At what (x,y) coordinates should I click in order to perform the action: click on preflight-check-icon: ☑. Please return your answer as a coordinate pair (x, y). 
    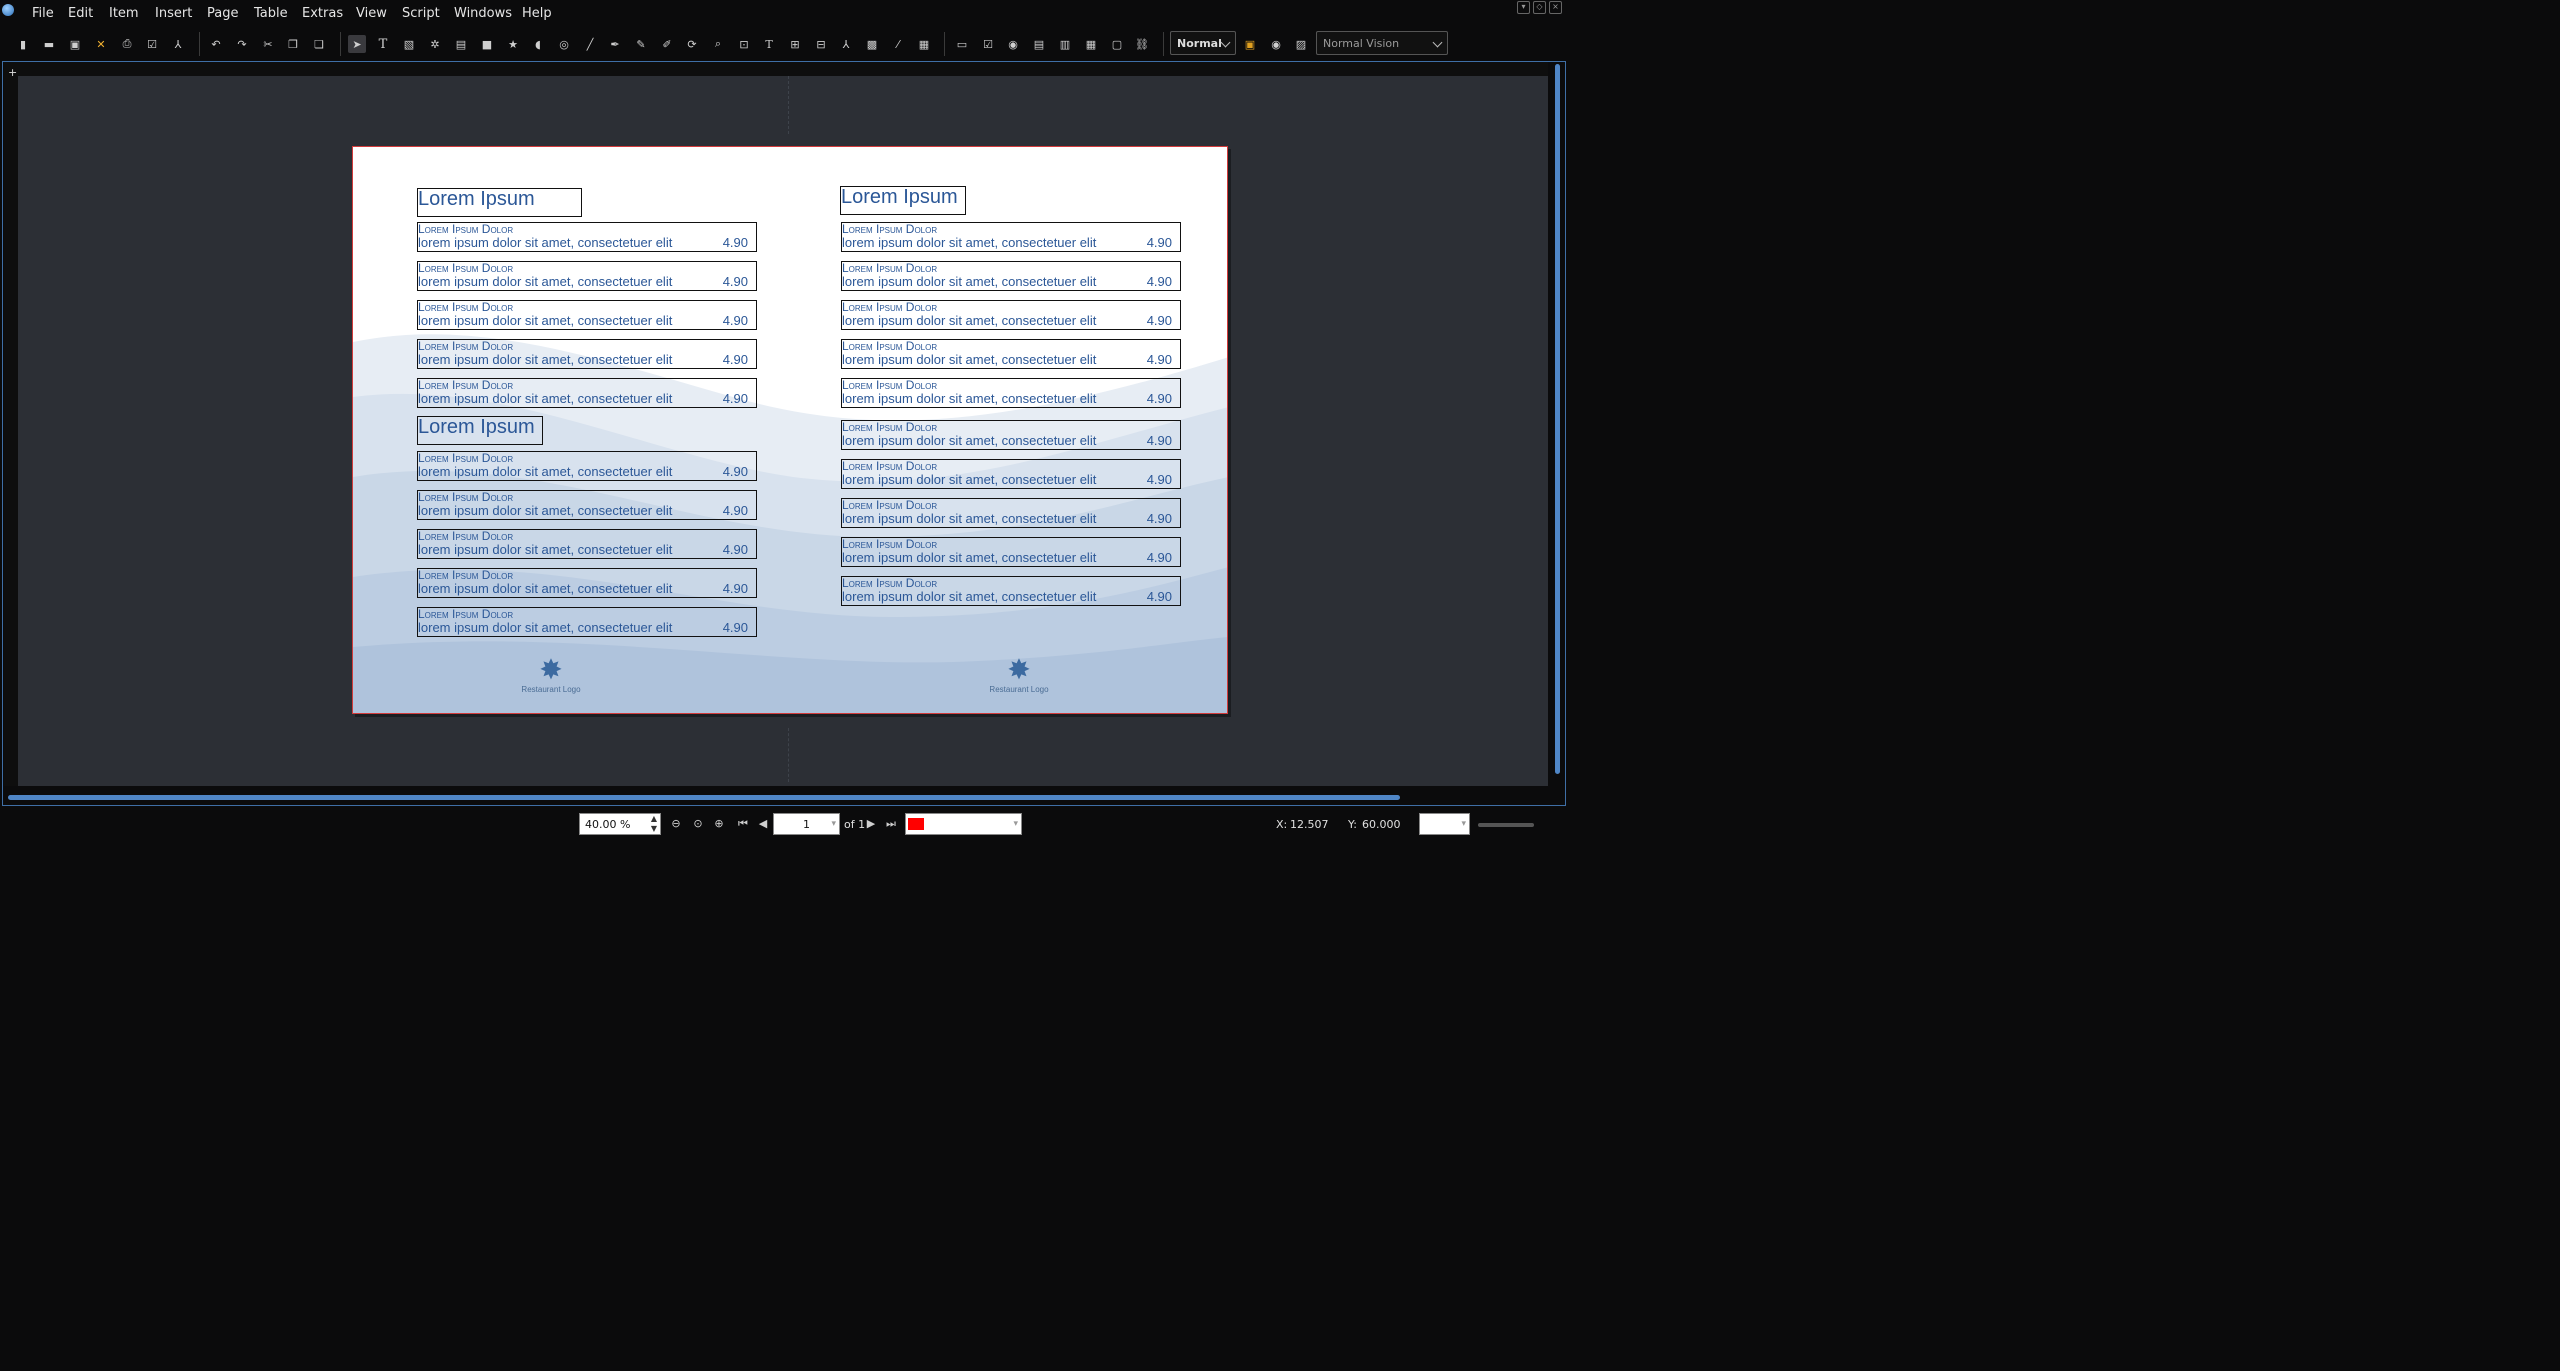
    Looking at the image, I should click on (152, 44).